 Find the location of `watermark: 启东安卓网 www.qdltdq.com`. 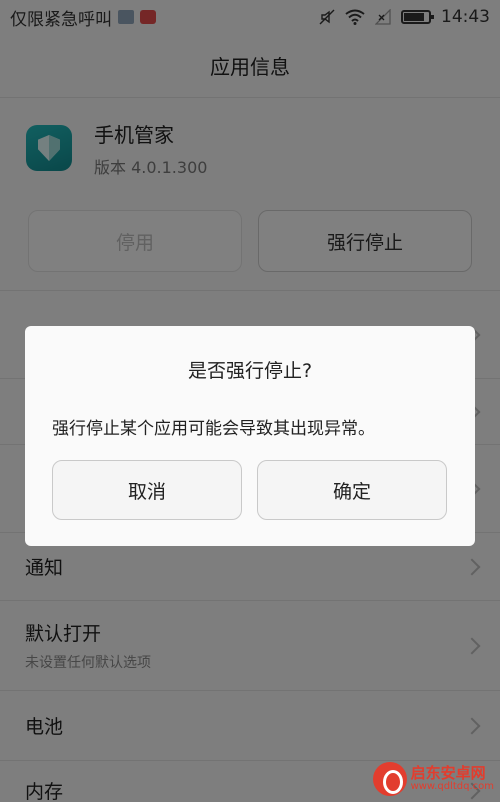

watermark: 启东安卓网 www.qdltdq.com is located at coordinates (433, 779).